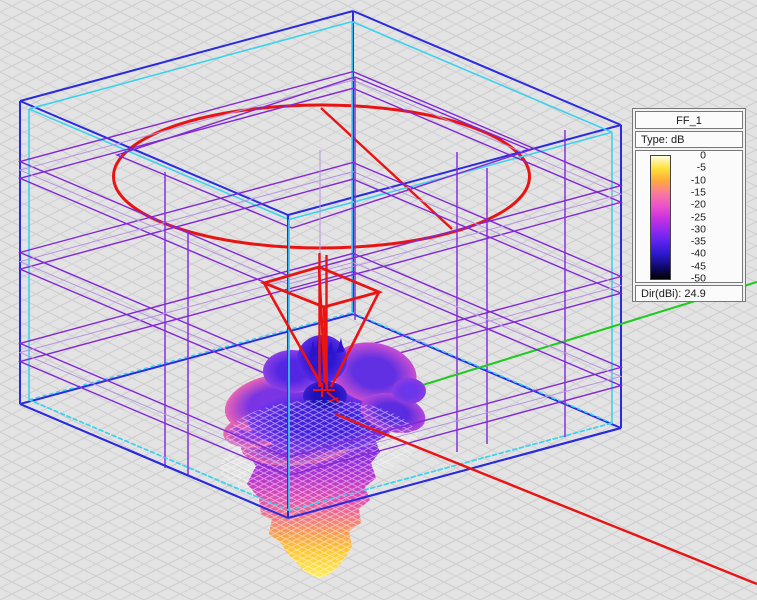 Image resolution: width=757 pixels, height=600 pixels. What do you see at coordinates (698, 253) in the screenshot?
I see `colorbar-tick-label: -40` at bounding box center [698, 253].